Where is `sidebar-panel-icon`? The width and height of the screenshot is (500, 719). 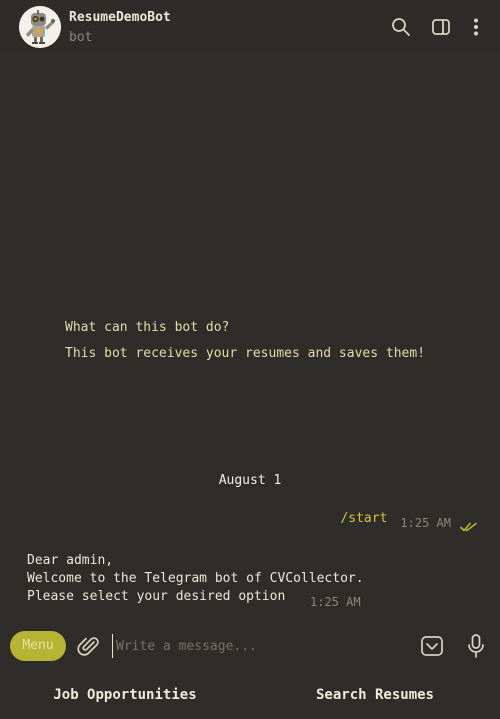 sidebar-panel-icon is located at coordinates (441, 27).